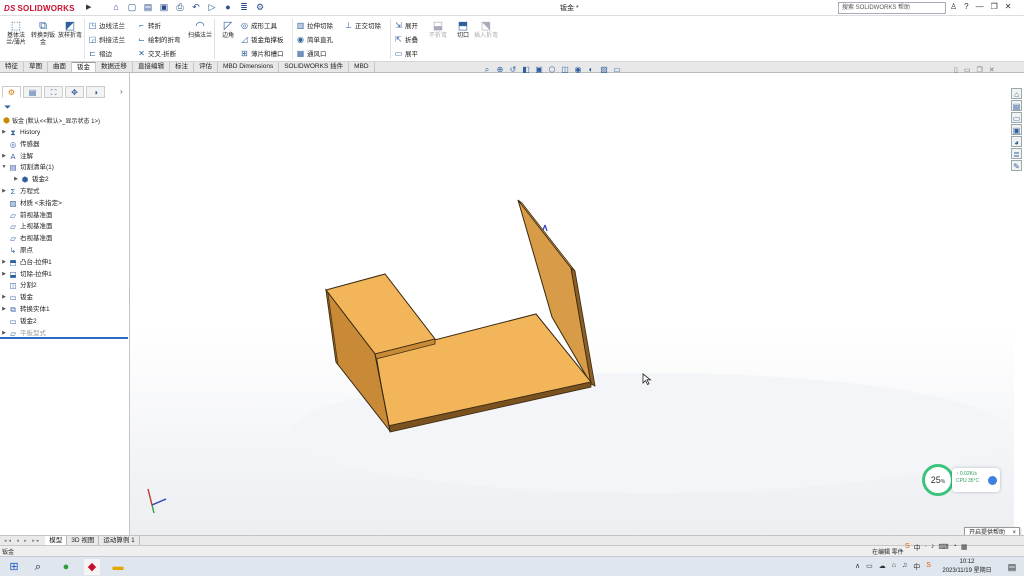 This screenshot has height=576, width=1024. What do you see at coordinates (158, 39) in the screenshot?
I see `sketched-bend-button: ⌙ 绘制的折弯` at bounding box center [158, 39].